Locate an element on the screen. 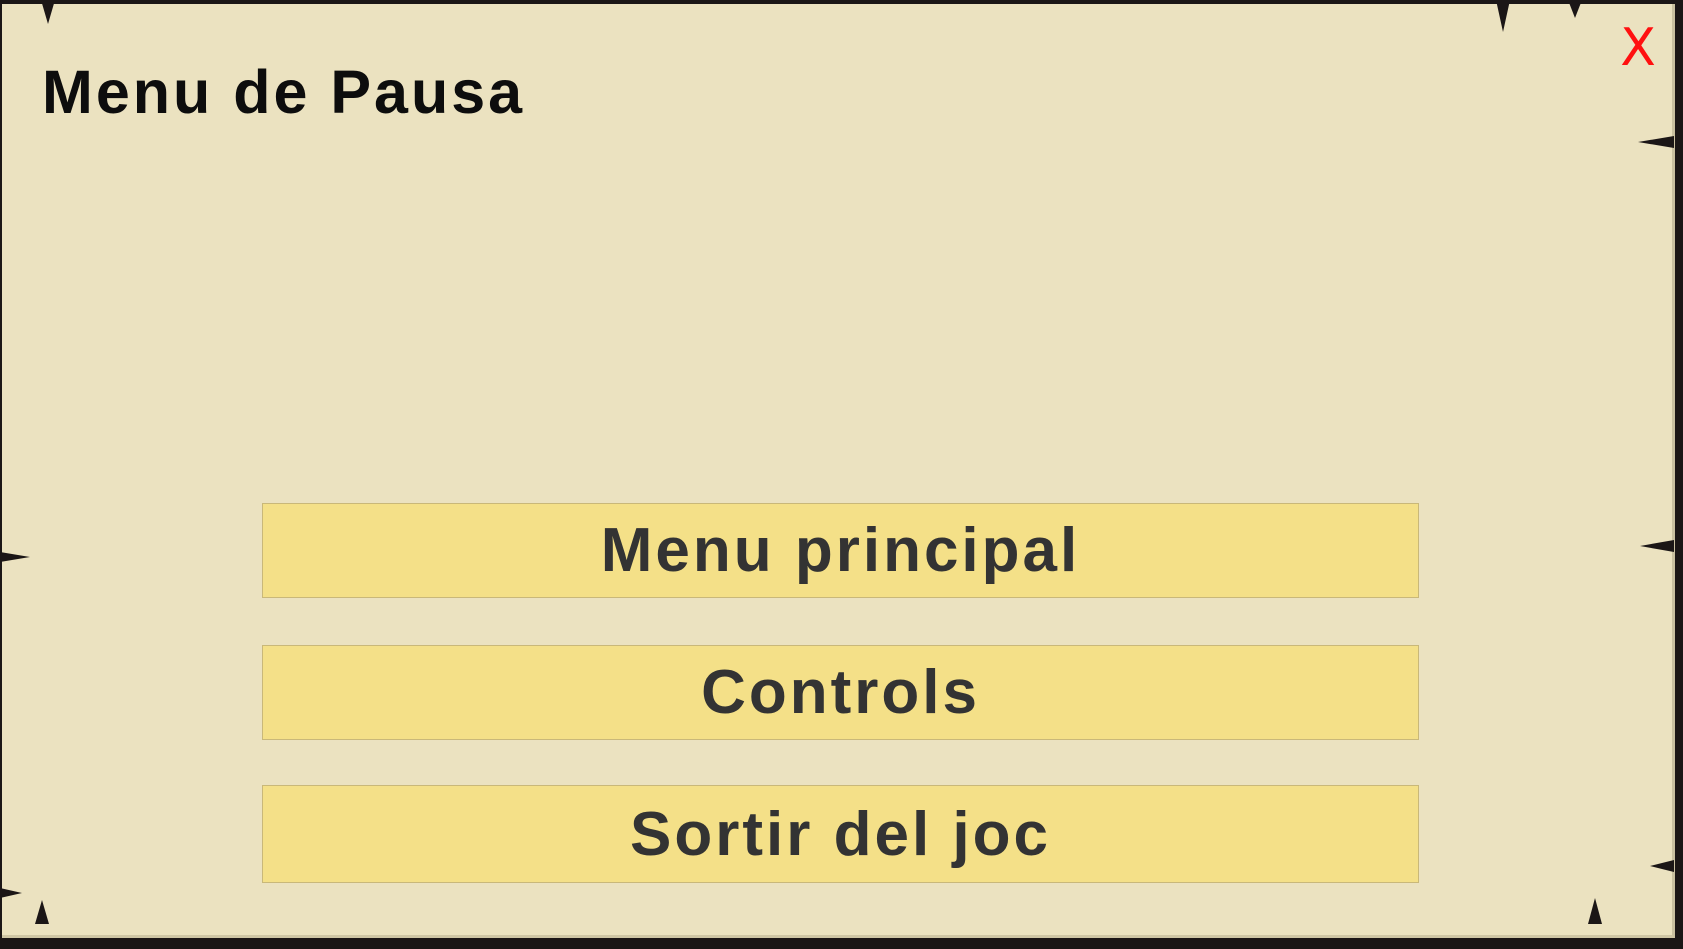 Image resolution: width=1683 pixels, height=949 pixels. controls-button: Controls is located at coordinates (840, 692).